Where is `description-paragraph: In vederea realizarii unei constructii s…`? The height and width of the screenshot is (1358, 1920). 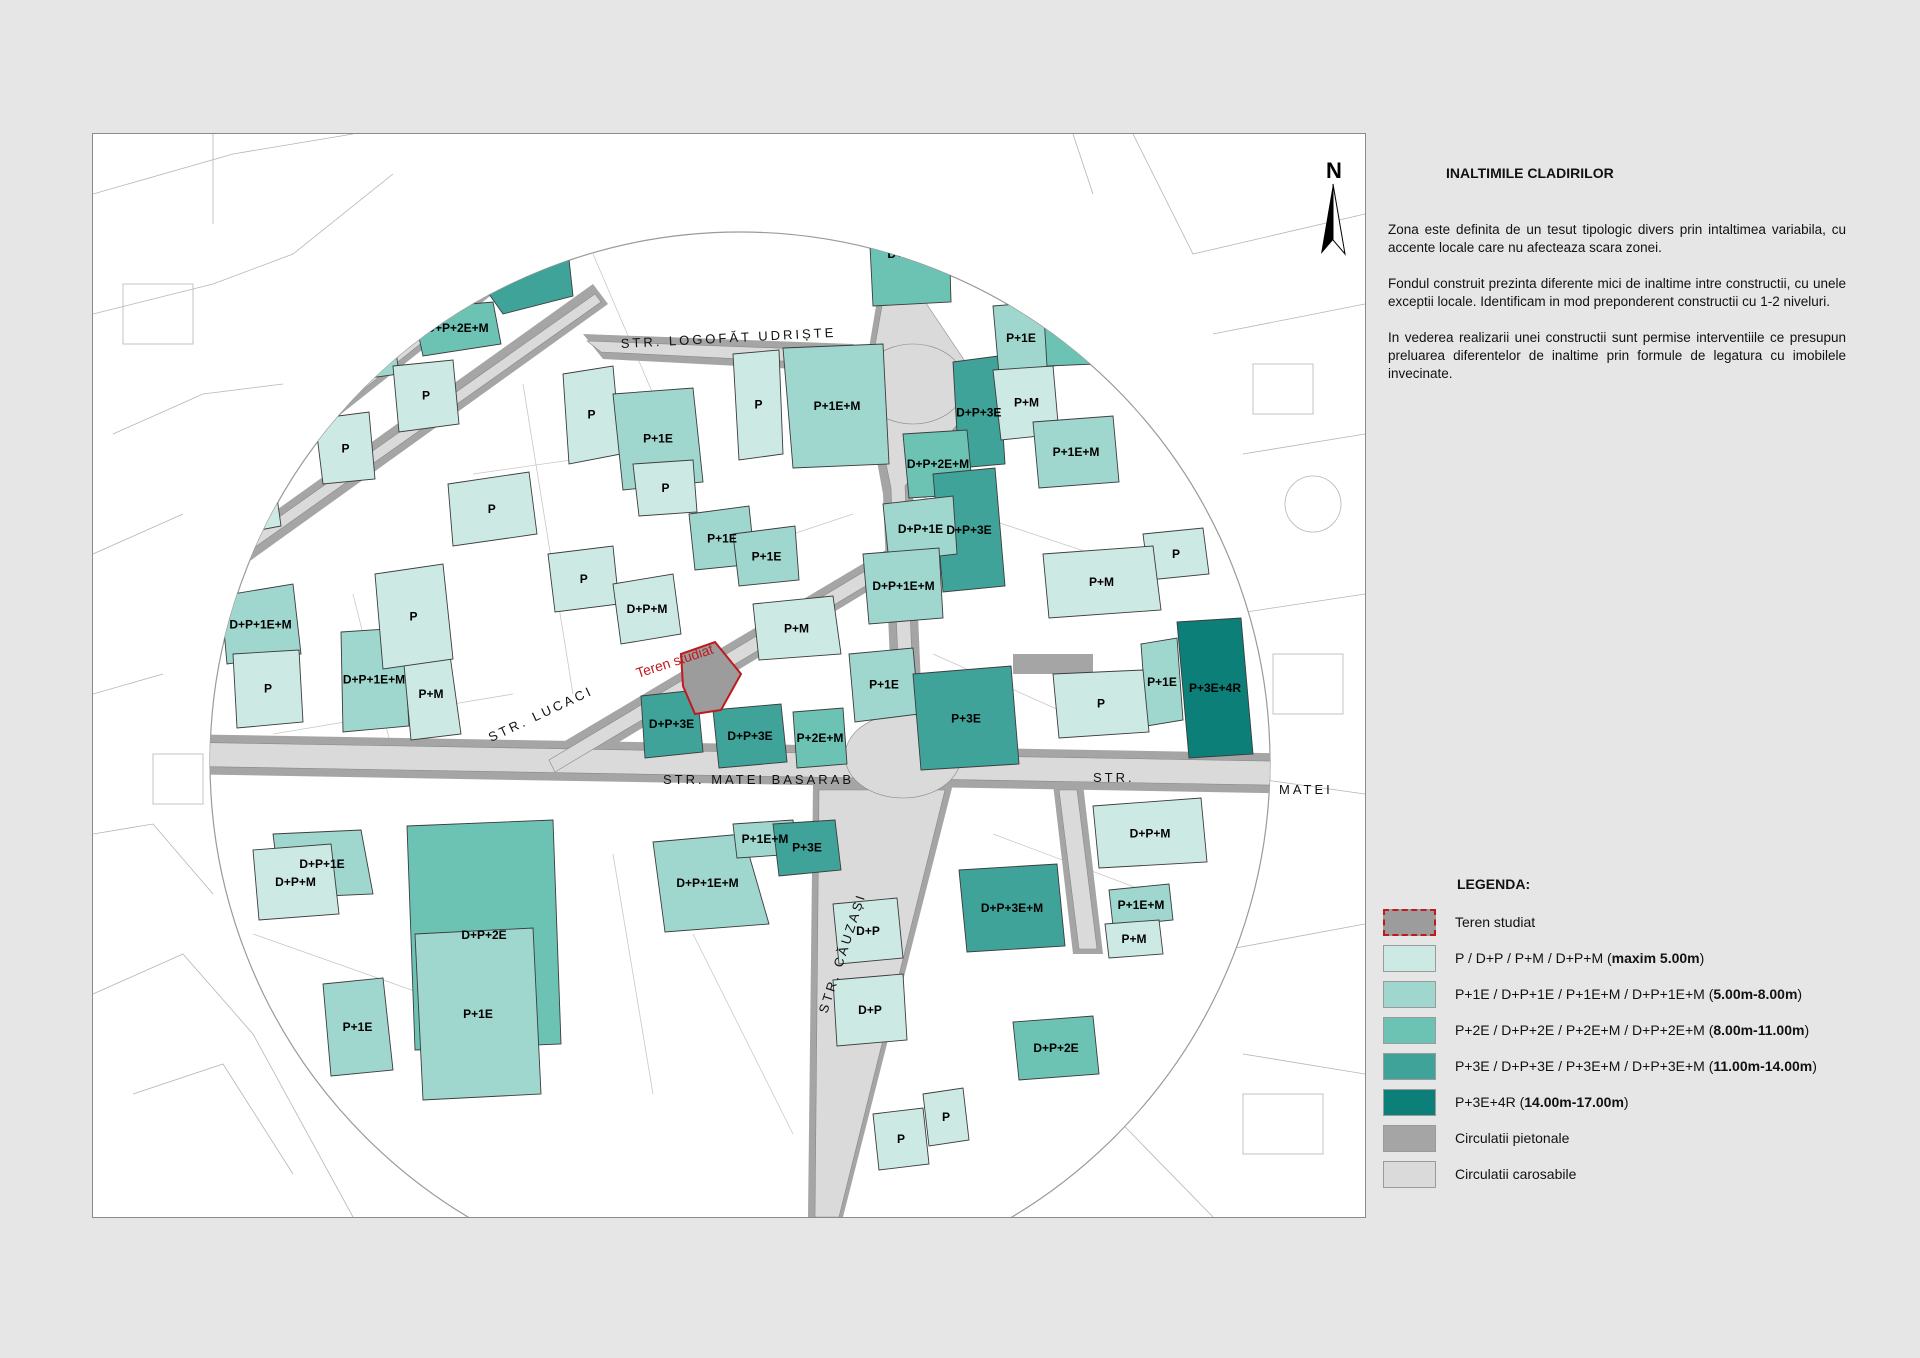
description-paragraph: In vederea realizarii unei constructii s… is located at coordinates (1617, 355).